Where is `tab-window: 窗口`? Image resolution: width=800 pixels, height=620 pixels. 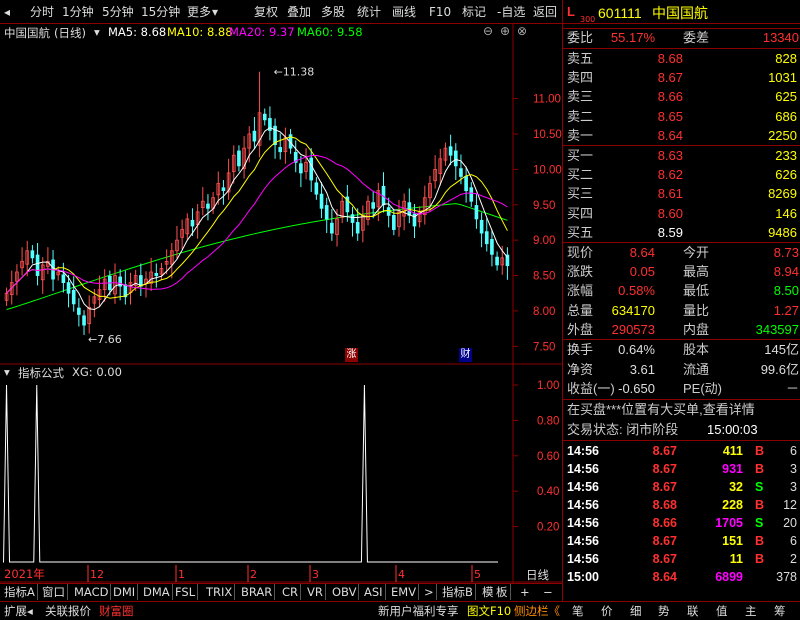
tab-window: 窗口 is located at coordinates (54, 592).